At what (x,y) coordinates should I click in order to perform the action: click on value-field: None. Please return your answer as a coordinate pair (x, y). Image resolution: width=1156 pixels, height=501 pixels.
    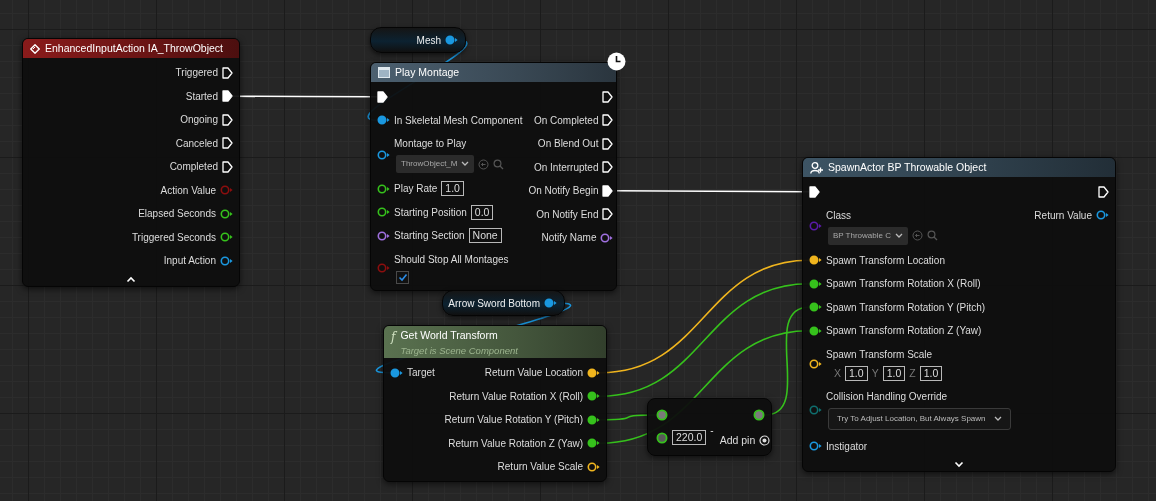
    Looking at the image, I should click on (485, 236).